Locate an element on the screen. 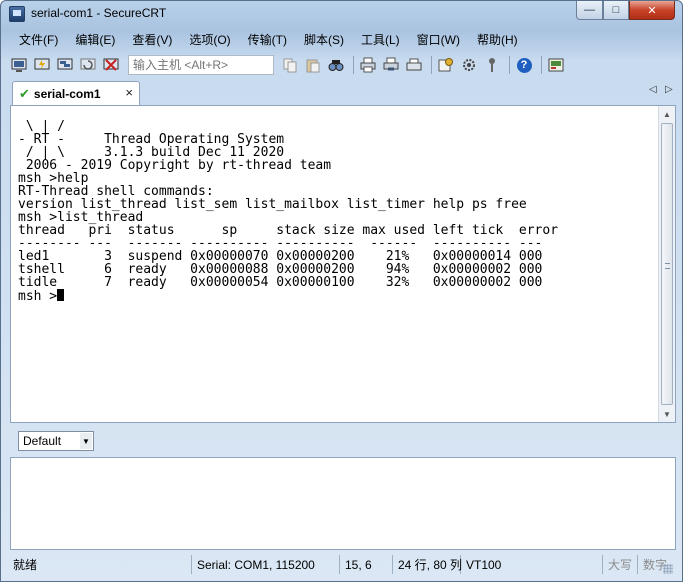 The height and width of the screenshot is (582, 683). connect-icon is located at coordinates (19, 65).